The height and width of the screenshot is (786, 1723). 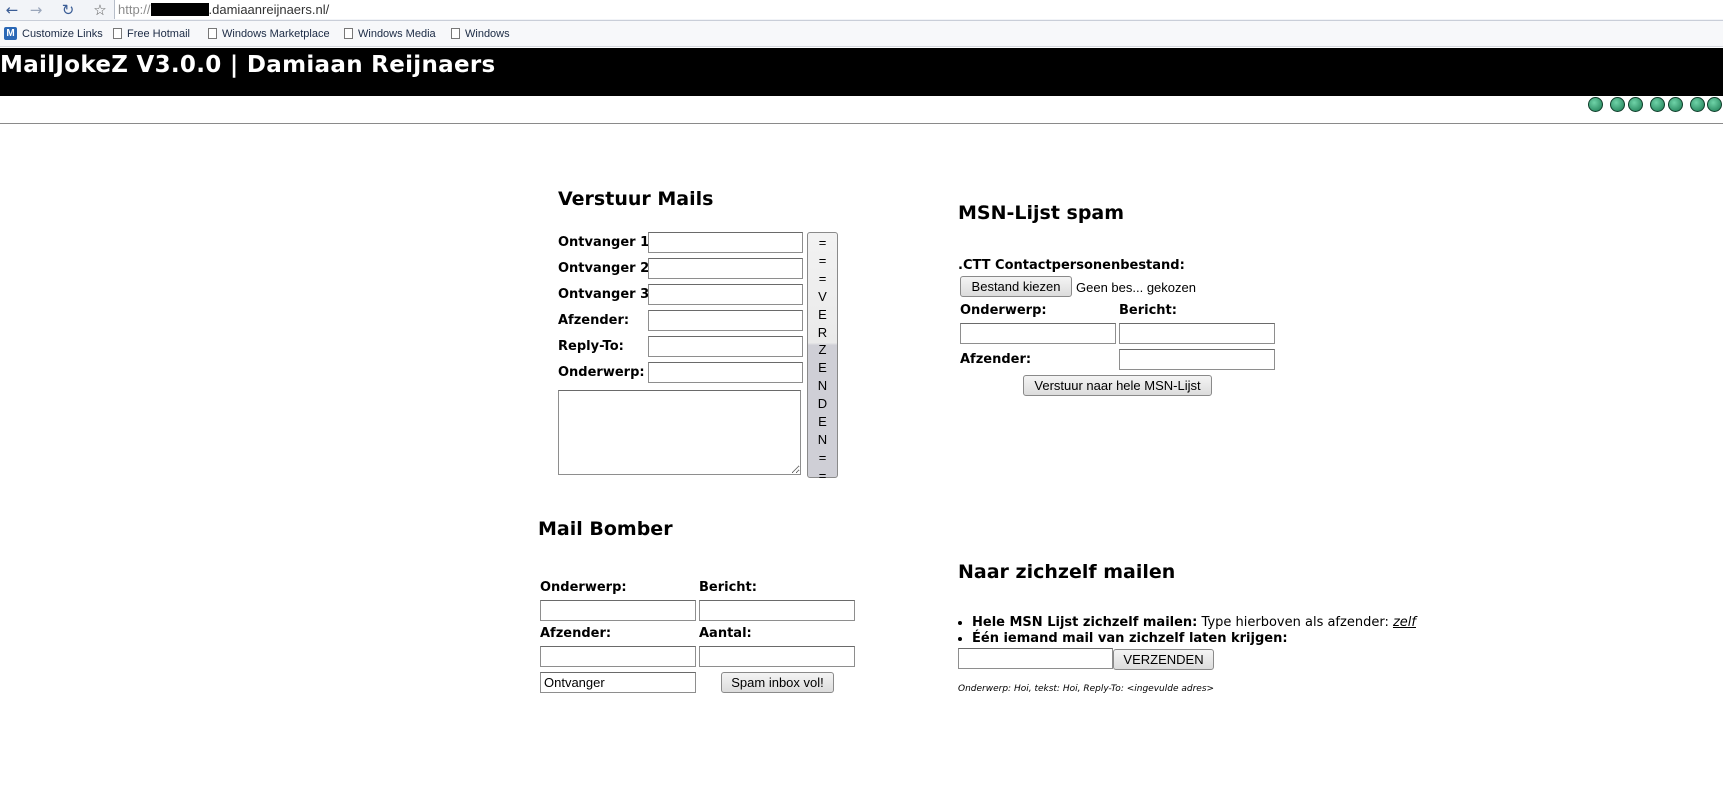 I want to click on bookmark-label: Windows Marketplace, so click(x=276, y=33).